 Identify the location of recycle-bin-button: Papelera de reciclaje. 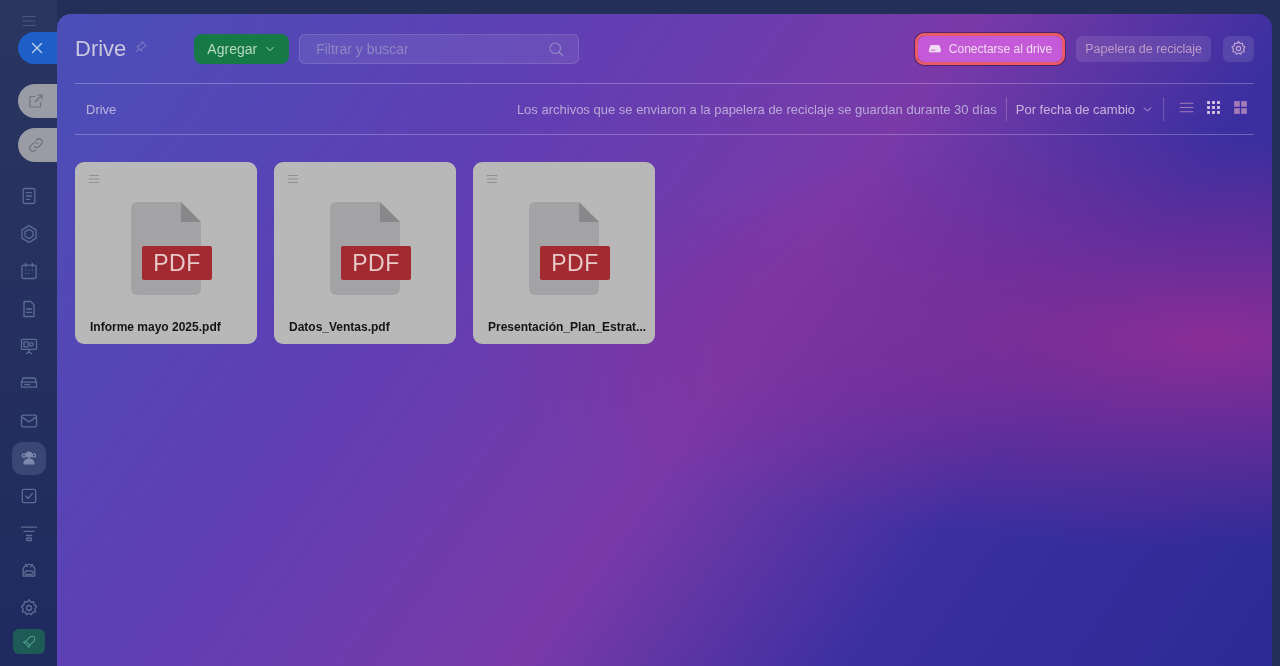
(1143, 48).